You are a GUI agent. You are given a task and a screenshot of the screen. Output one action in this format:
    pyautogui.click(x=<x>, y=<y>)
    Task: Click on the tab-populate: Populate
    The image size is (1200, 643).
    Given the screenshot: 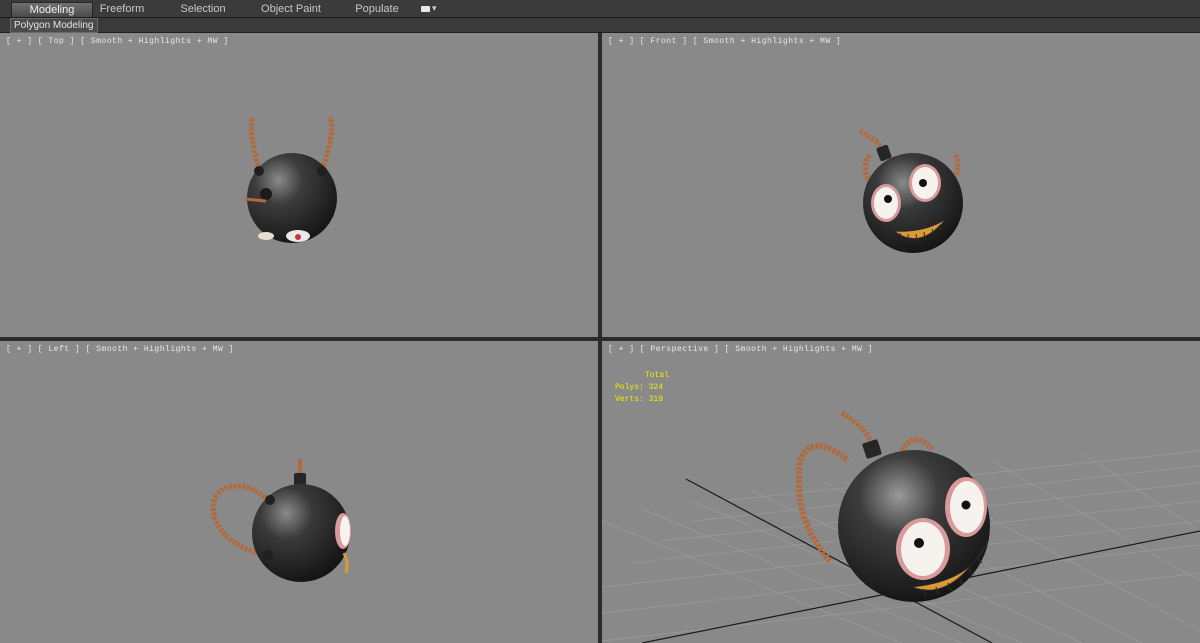 What is the action you would take?
    pyautogui.click(x=377, y=9)
    